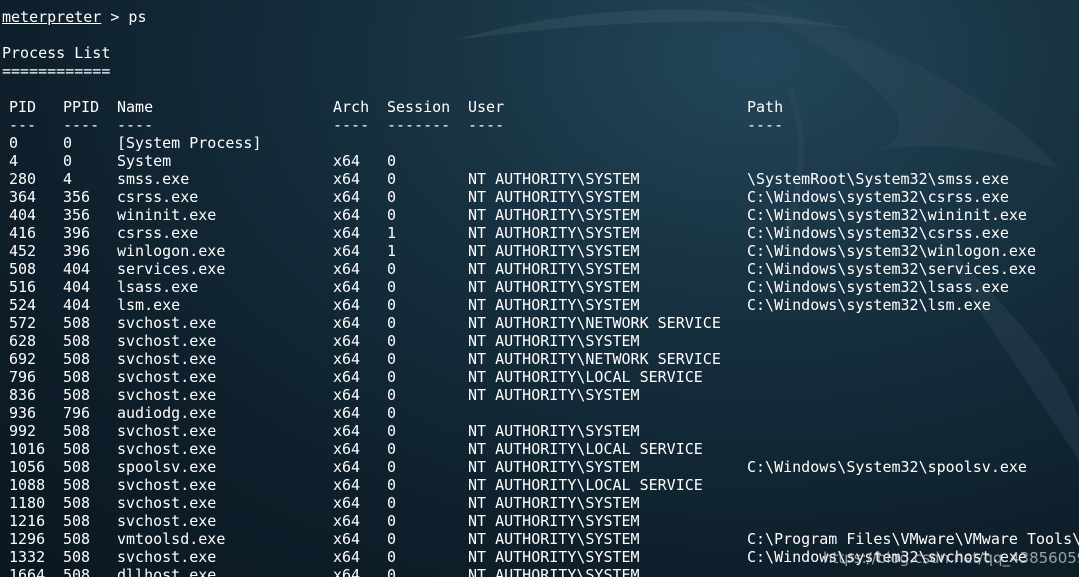 This screenshot has width=1079, height=577. Describe the element at coordinates (23, 215) in the screenshot. I see `cell-pid: 404` at that location.